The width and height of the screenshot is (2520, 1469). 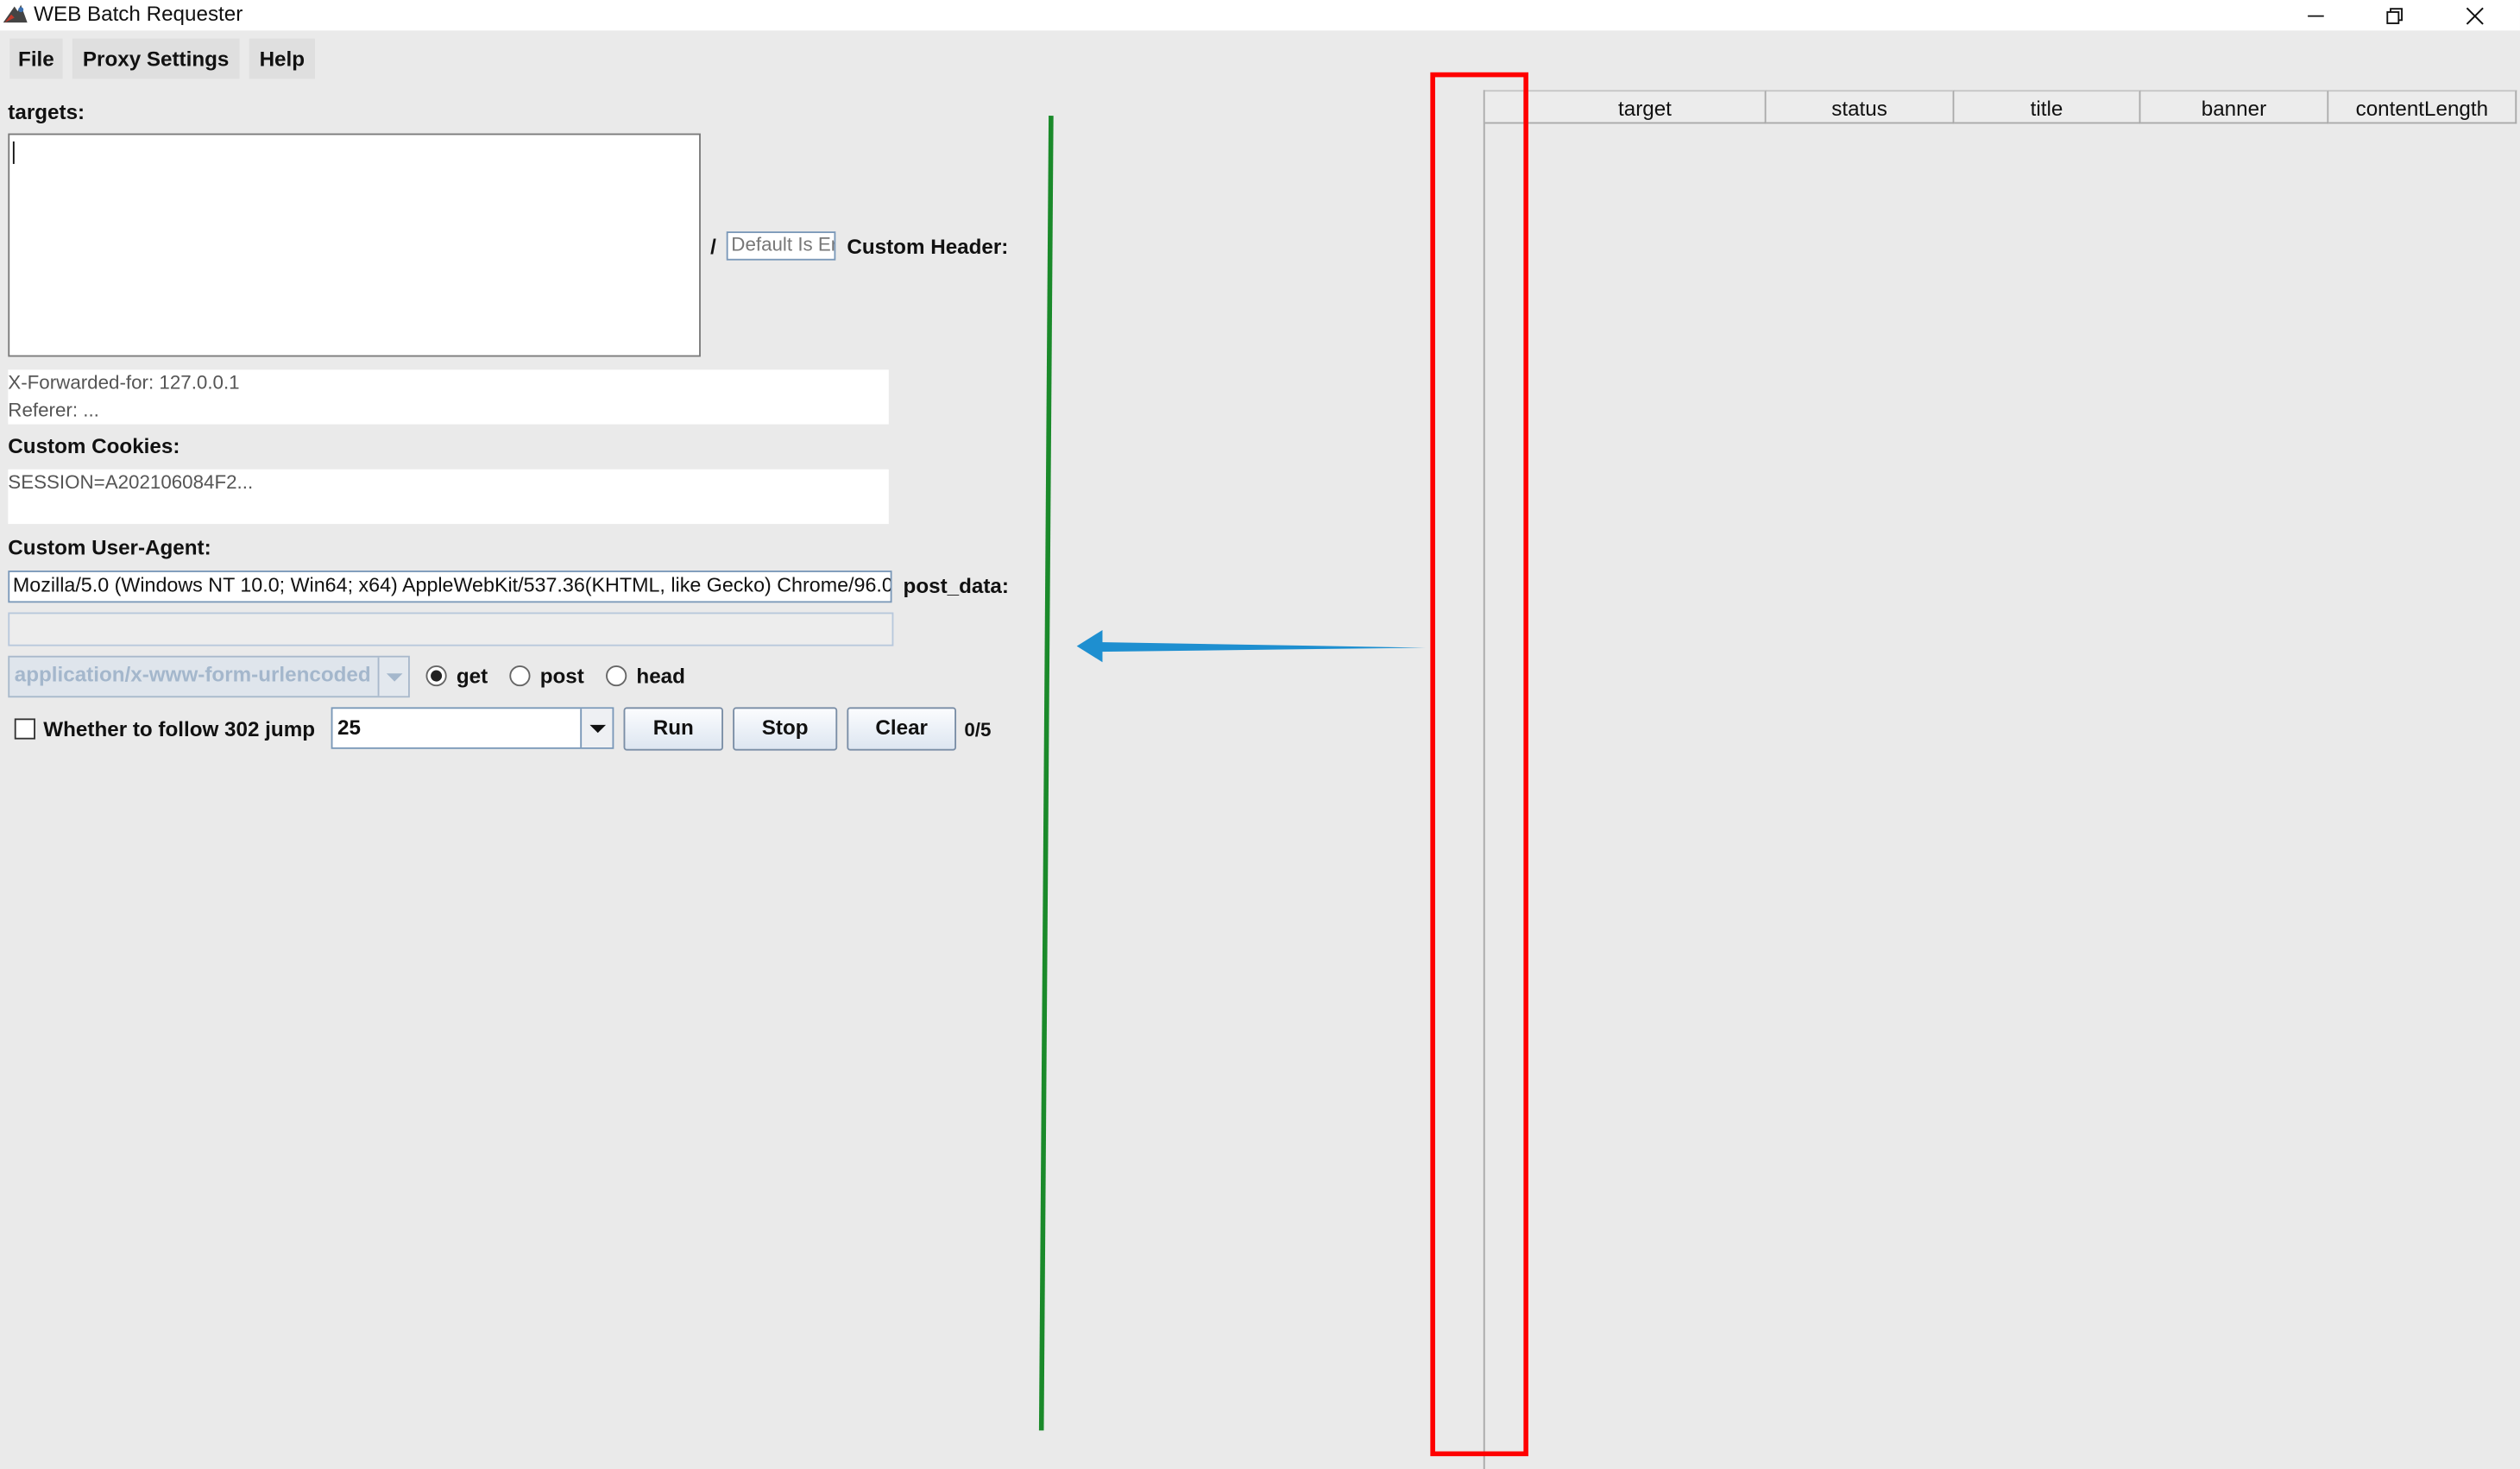 I want to click on left-arrow-icon, so click(x=1251, y=646).